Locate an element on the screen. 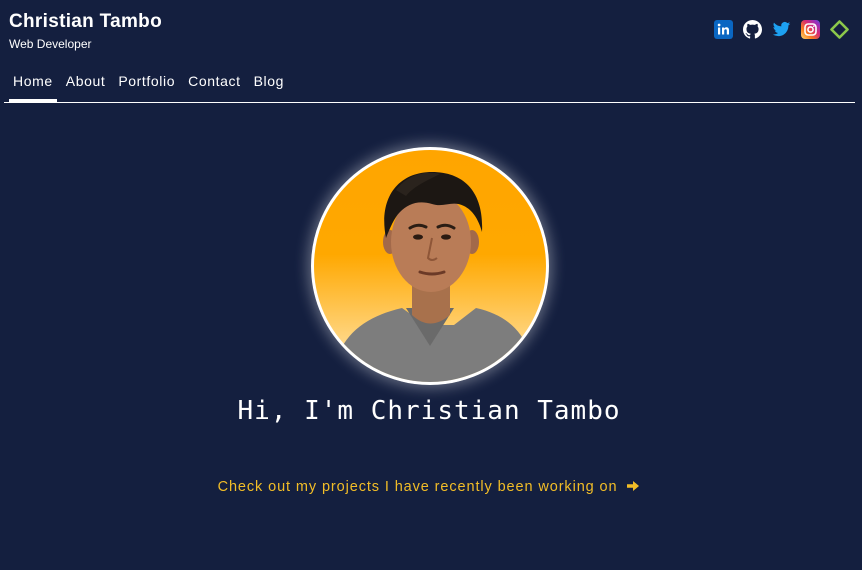 The image size is (862, 570). profile-photo is located at coordinates (430, 266).